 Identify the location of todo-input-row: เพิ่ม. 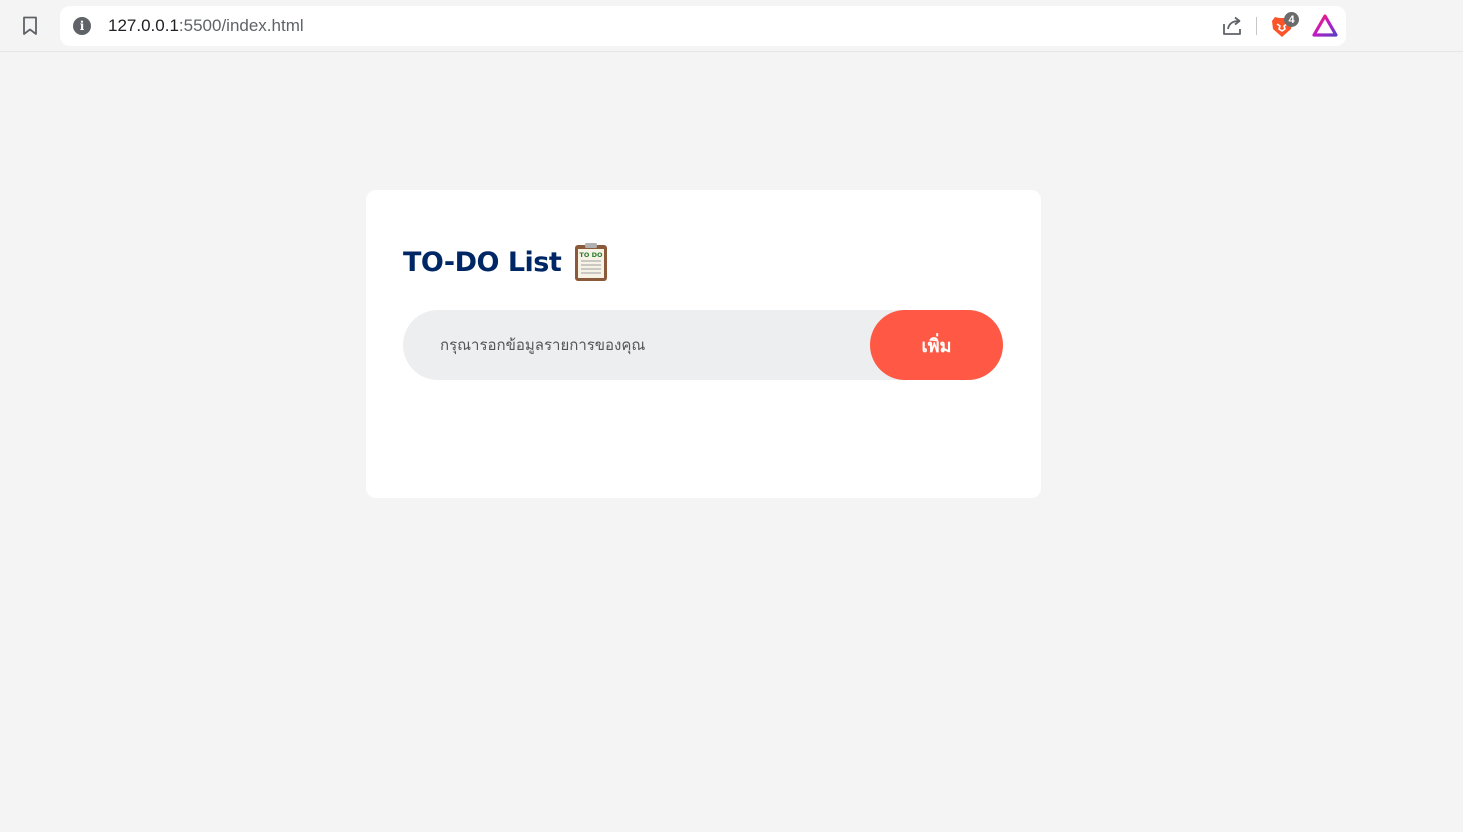
(703, 345).